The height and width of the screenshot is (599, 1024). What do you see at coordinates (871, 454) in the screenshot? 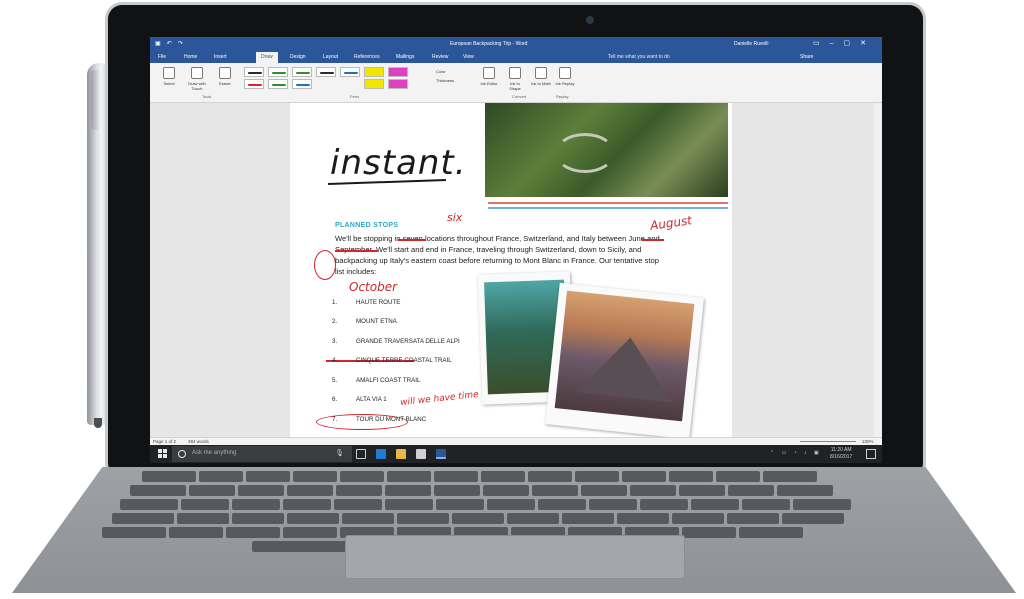
I see `action-center-icon` at bounding box center [871, 454].